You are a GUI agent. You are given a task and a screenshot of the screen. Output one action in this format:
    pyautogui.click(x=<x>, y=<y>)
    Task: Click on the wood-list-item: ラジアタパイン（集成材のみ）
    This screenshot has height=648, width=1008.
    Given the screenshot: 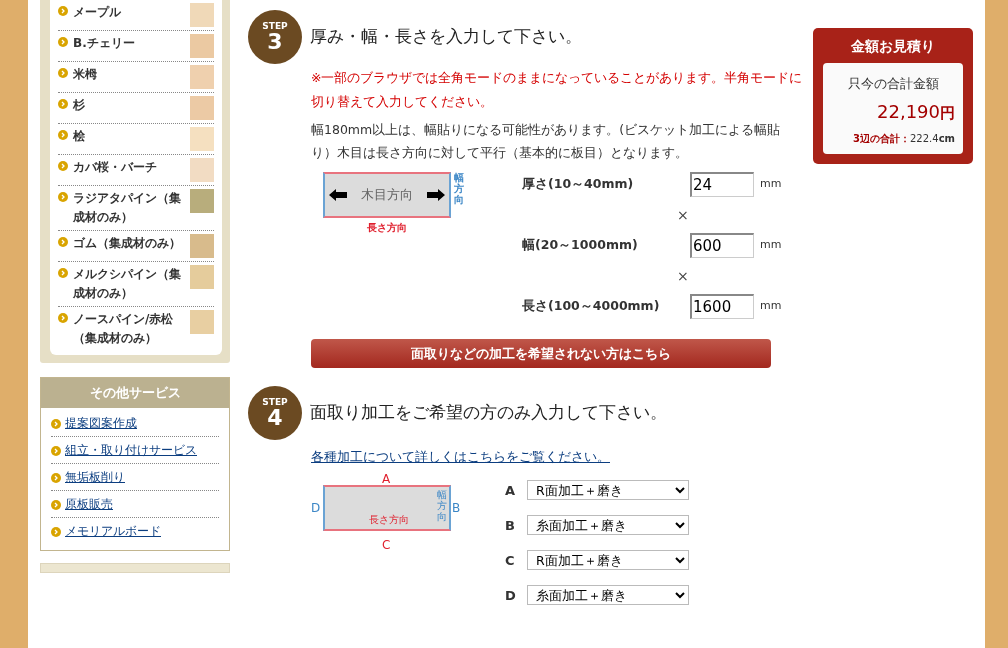 What is the action you would take?
    pyautogui.click(x=136, y=208)
    